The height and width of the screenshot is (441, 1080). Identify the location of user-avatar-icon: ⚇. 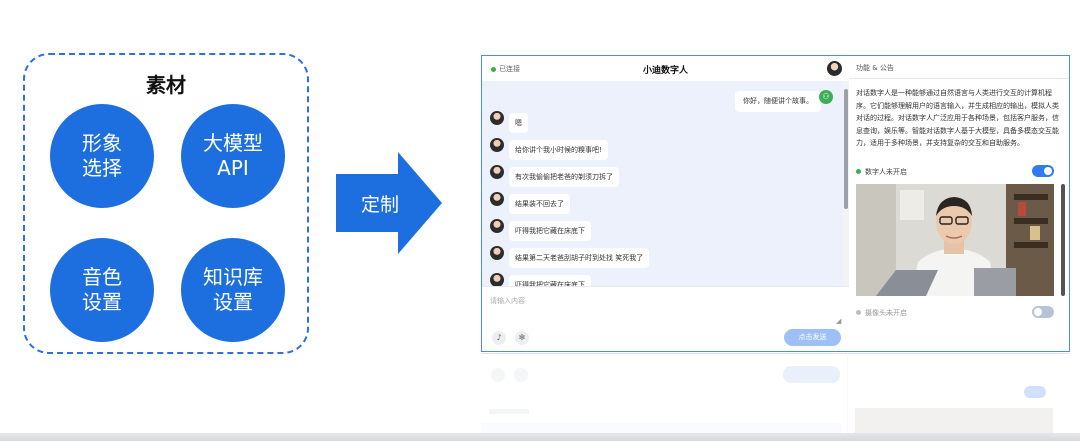
(826, 97).